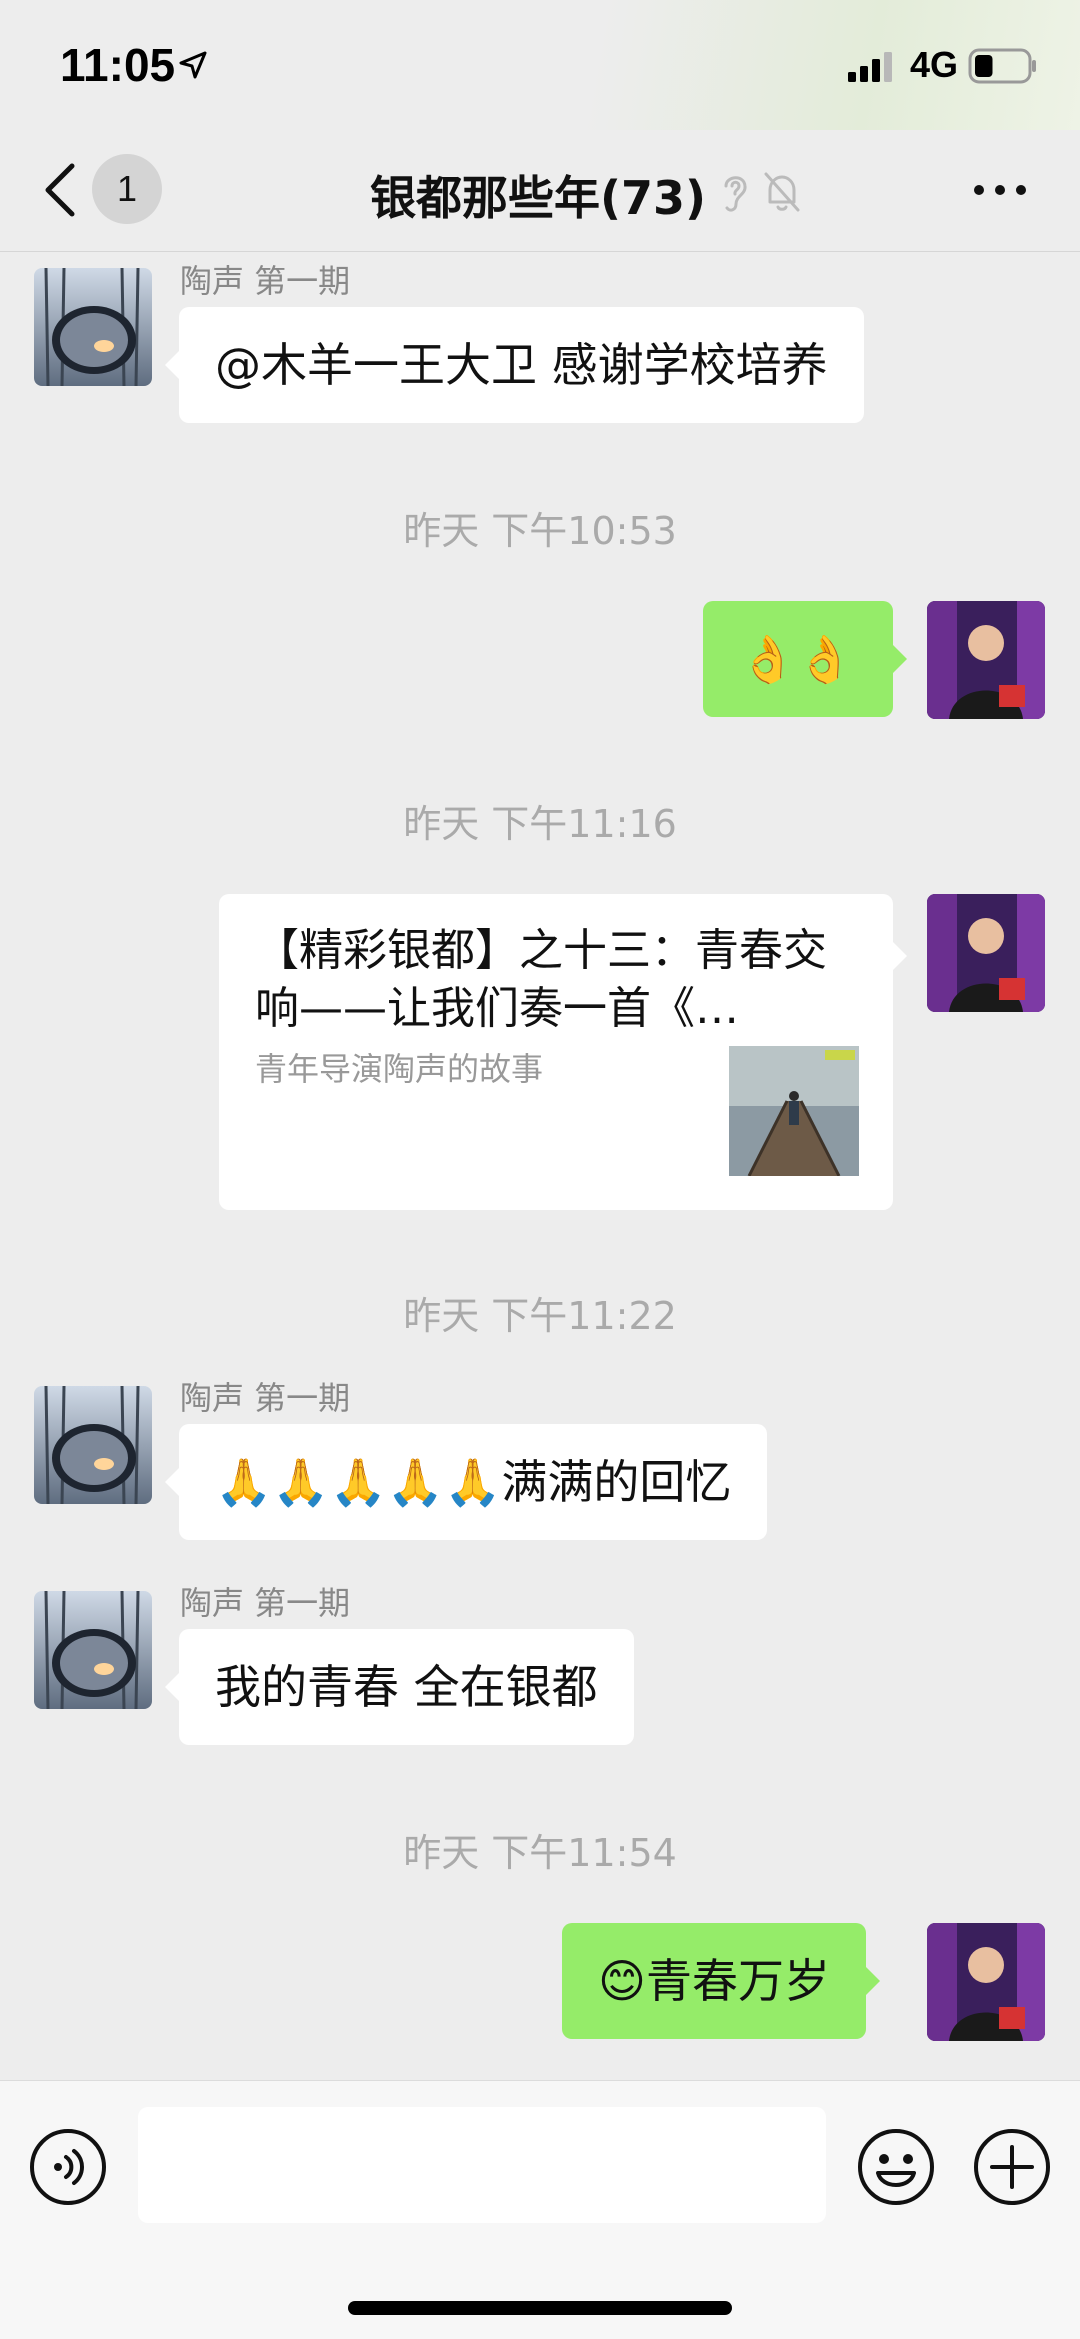 The height and width of the screenshot is (2339, 1080). I want to click on status-bar: 11:05 4G, so click(540, 65).